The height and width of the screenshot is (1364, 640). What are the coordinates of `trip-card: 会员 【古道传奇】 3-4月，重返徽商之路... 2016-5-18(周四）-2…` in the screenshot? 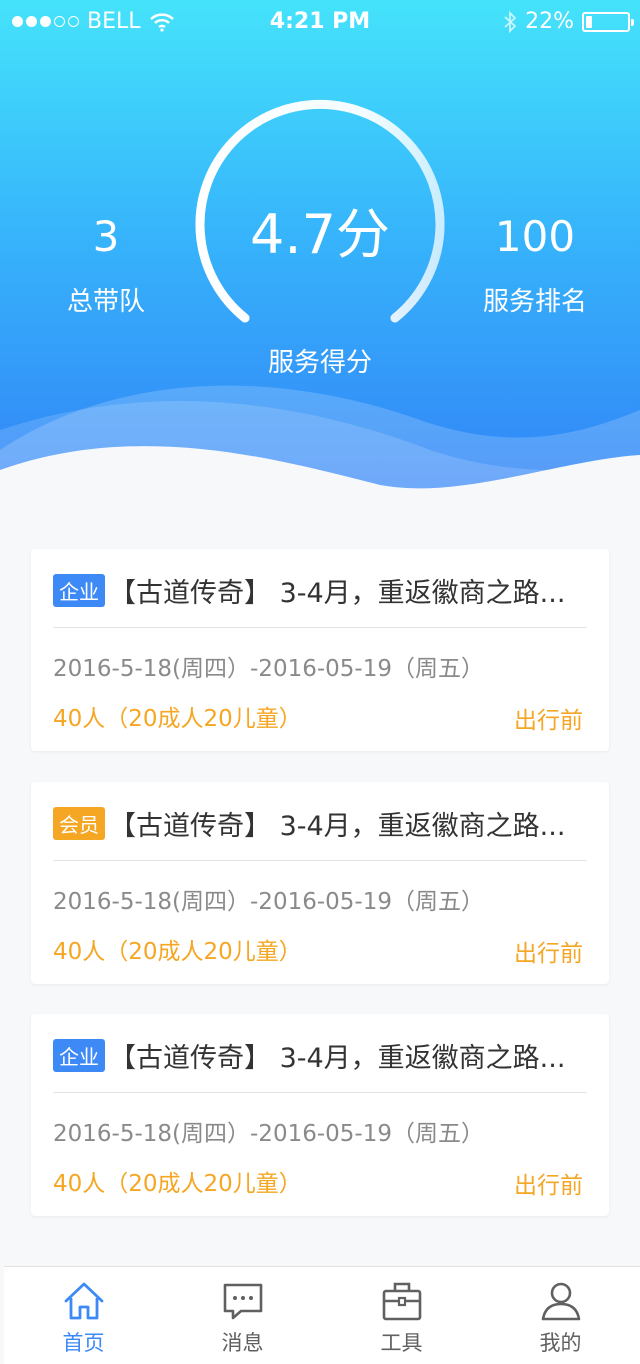 It's located at (320, 883).